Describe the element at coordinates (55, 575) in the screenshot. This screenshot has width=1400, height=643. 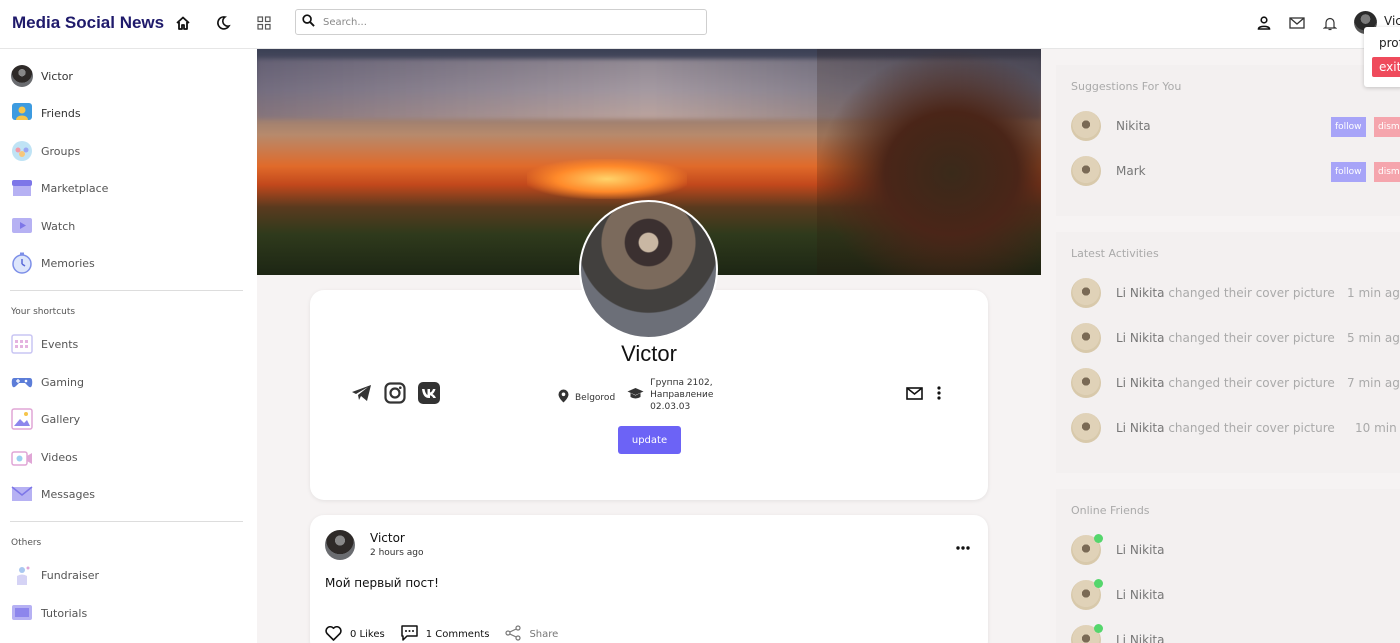
I see `sidebar-item-fundraiser: Fundraiser` at that location.